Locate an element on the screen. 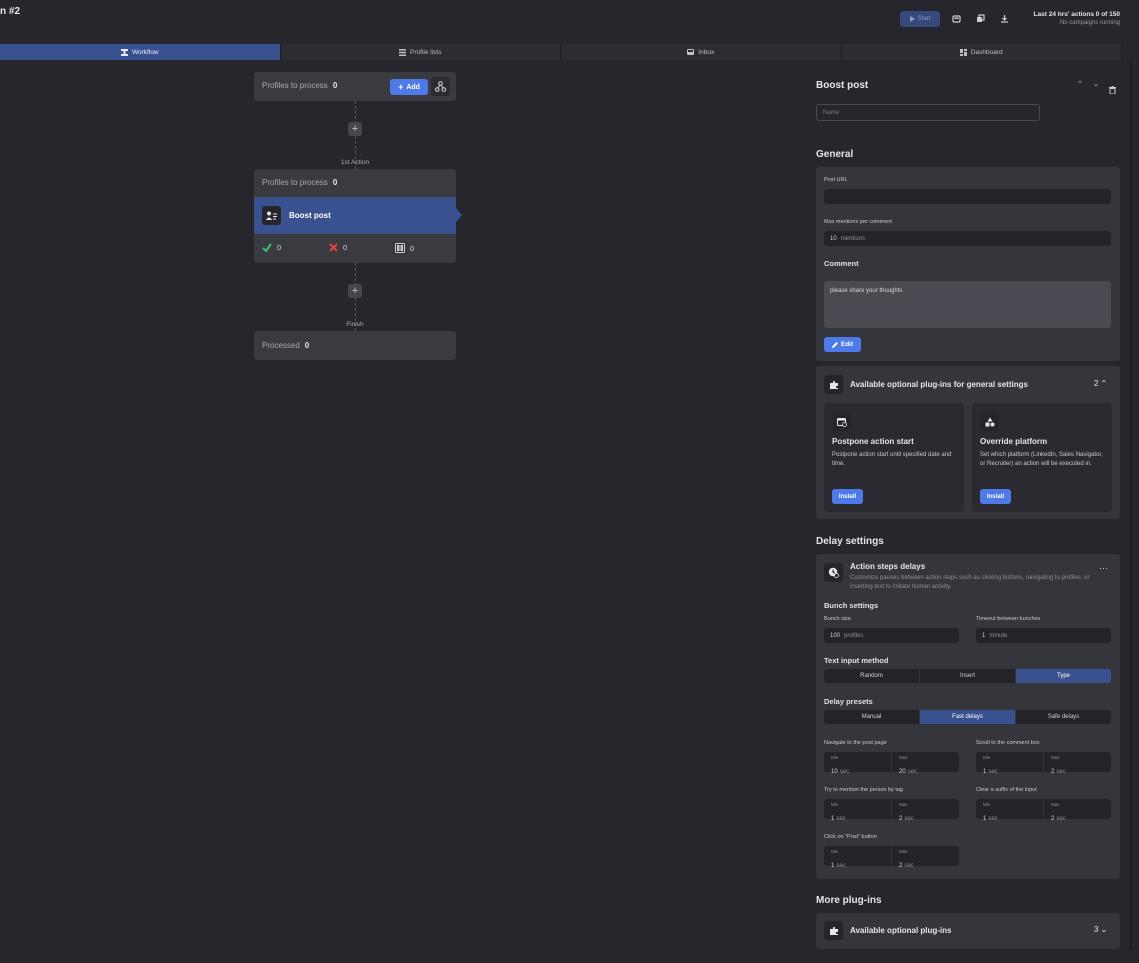  timeout-input: 1 minute is located at coordinates (1043, 635).